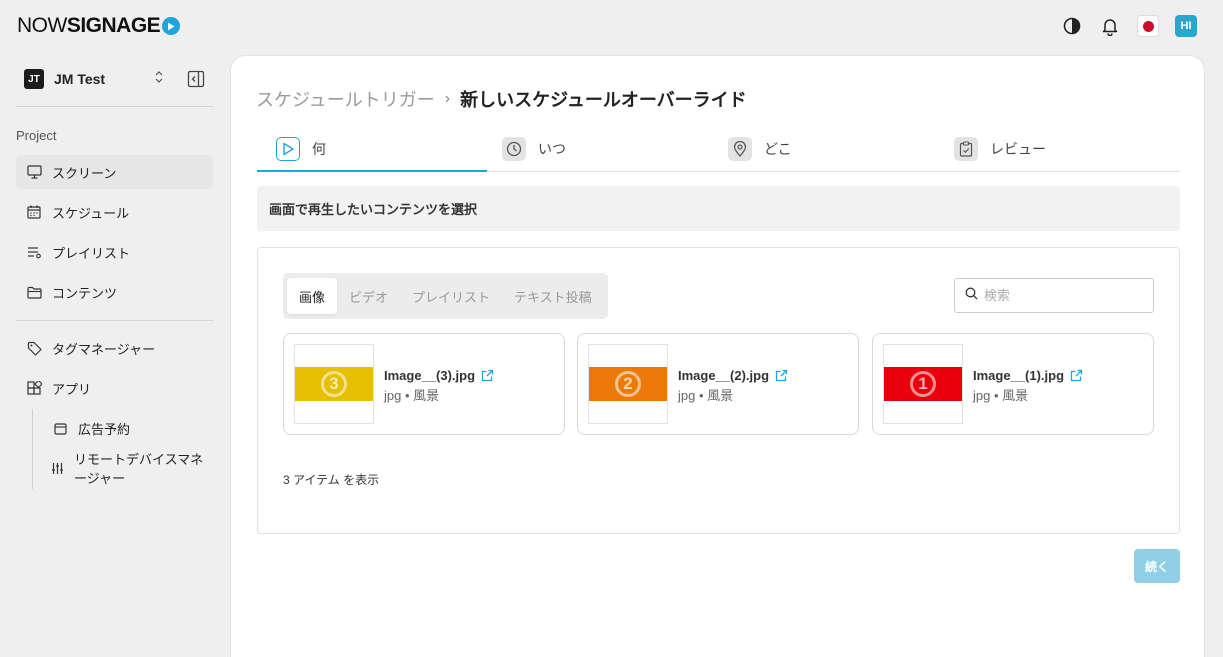 The width and height of the screenshot is (1223, 657). I want to click on step-label: 何, so click(319, 149).